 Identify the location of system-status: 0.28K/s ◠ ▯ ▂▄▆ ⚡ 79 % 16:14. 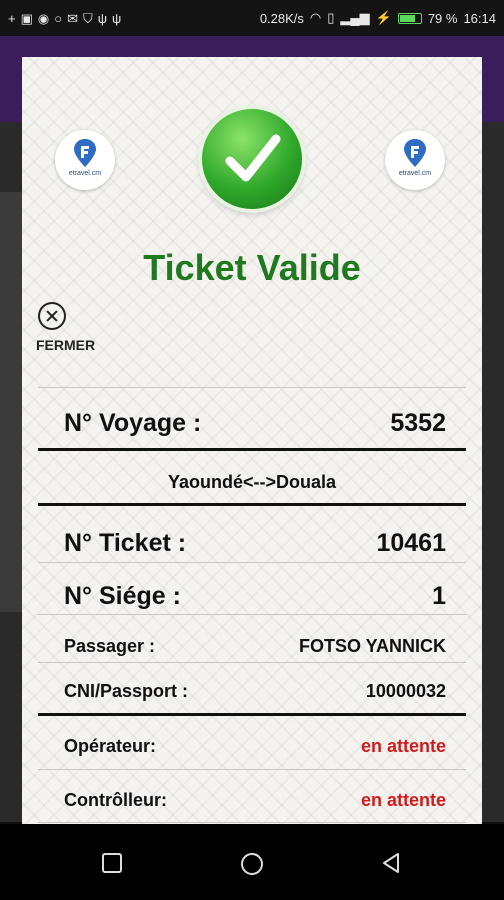
(378, 18).